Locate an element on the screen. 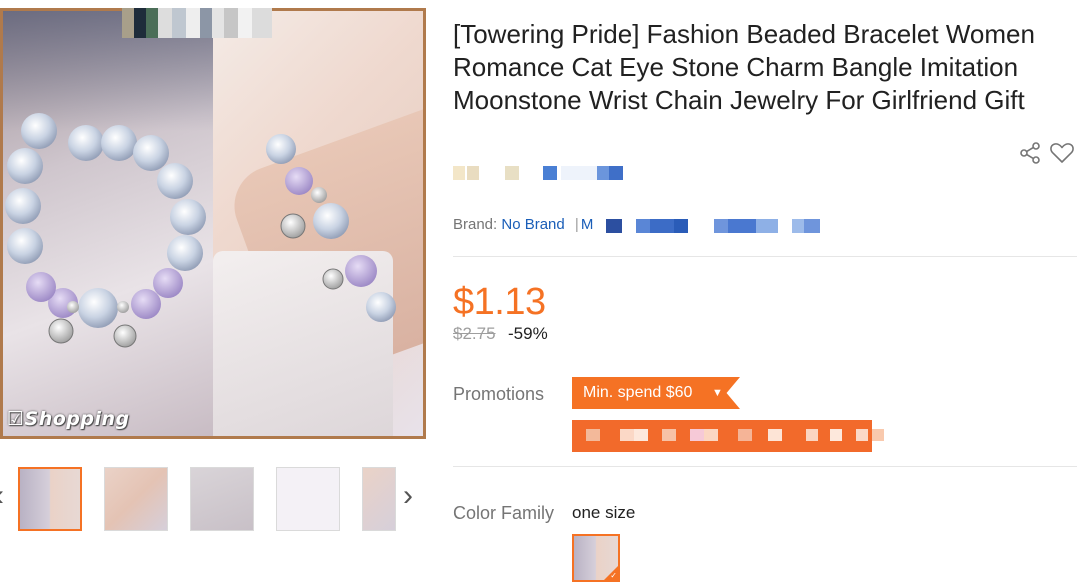  color-family-value: one size is located at coordinates (604, 512).